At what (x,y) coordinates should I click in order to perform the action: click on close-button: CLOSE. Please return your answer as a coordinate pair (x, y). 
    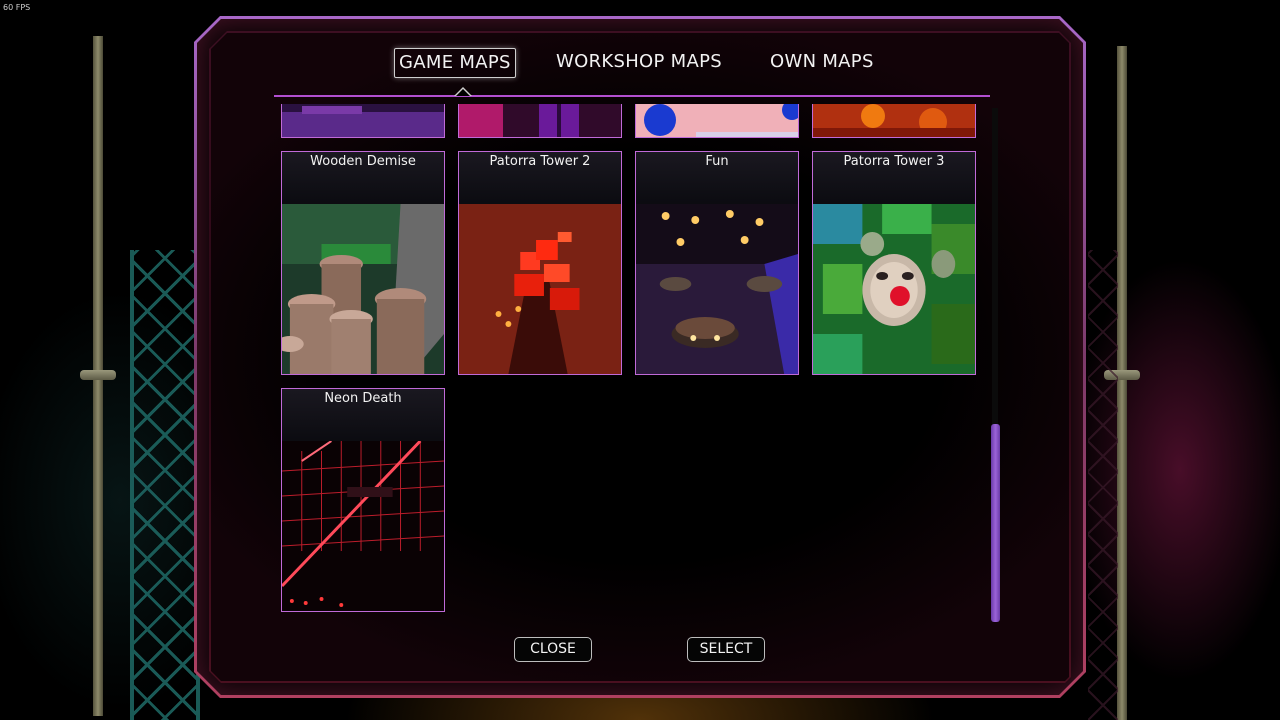
    Looking at the image, I should click on (553, 649).